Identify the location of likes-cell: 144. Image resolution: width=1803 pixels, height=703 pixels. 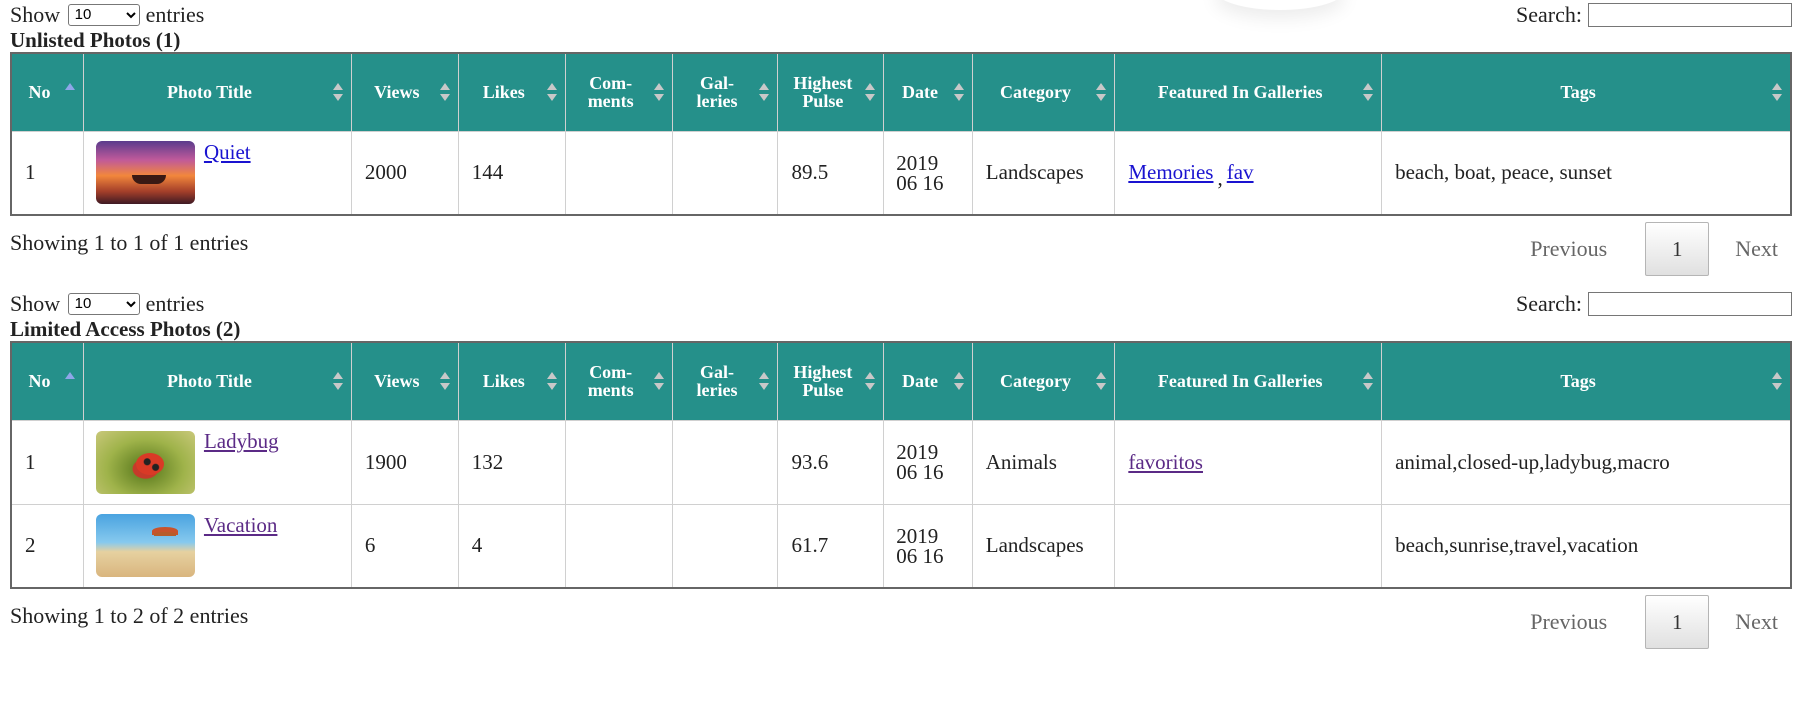
(511, 173).